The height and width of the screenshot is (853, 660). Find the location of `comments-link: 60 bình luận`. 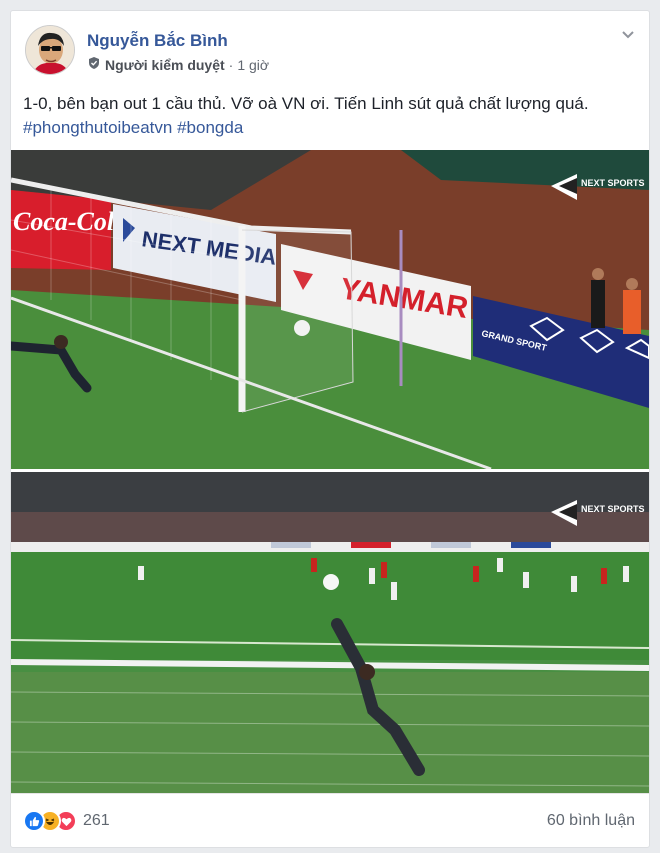

comments-link: 60 bình luận is located at coordinates (591, 821).